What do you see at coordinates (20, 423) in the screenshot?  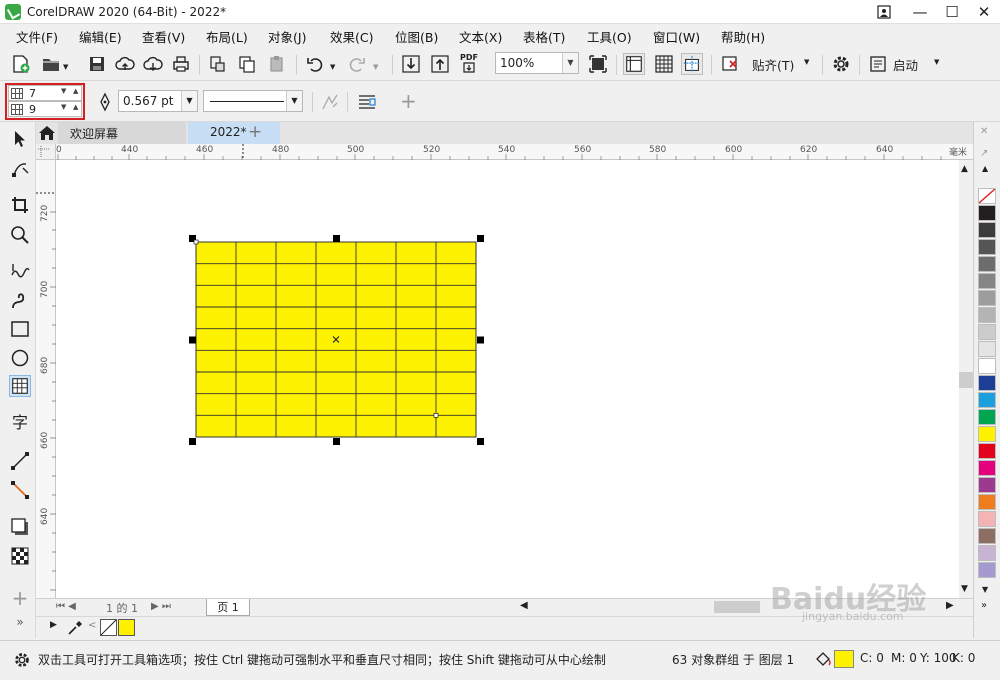 I see `text-tool-icon: 字` at bounding box center [20, 423].